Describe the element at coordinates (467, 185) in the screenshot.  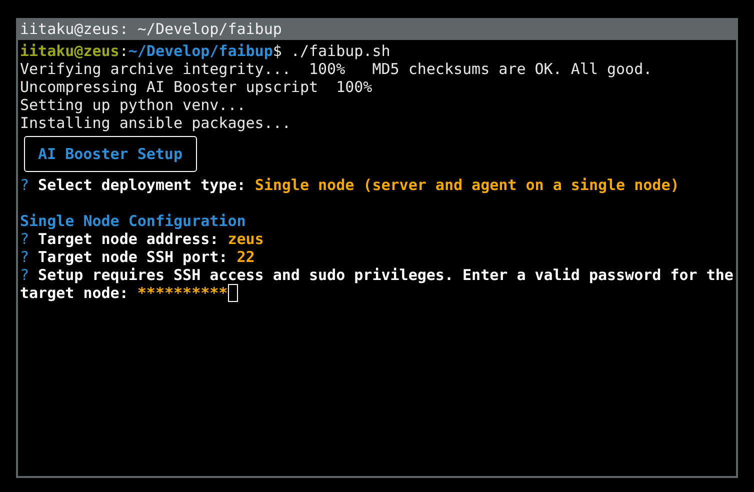
I see `answer-text: Single node (server and agent on a single node)` at that location.